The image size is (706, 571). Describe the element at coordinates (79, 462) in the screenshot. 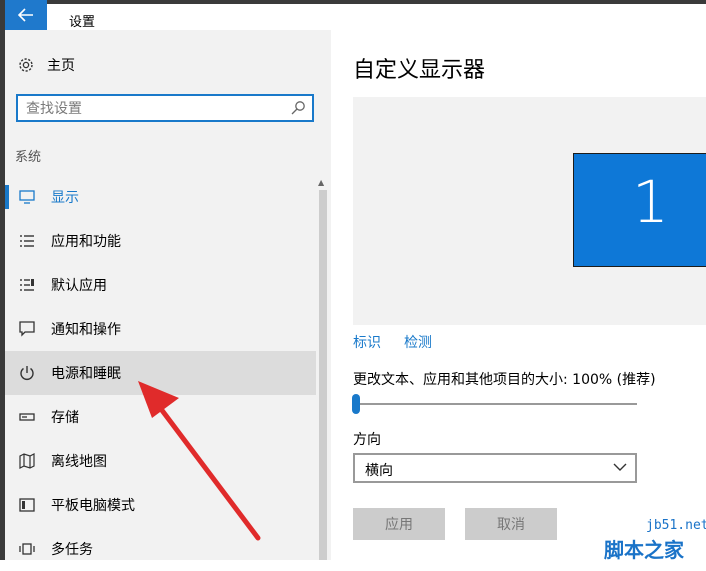

I see `sidebar-item-label: 离线地图` at that location.